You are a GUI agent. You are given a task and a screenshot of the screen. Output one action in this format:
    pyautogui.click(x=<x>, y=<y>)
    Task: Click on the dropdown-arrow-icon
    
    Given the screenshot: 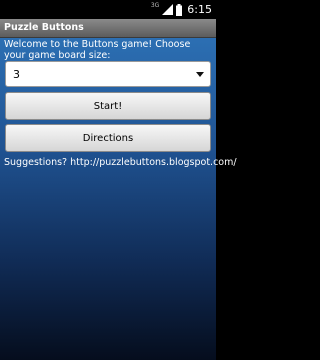 What is the action you would take?
    pyautogui.click(x=200, y=74)
    